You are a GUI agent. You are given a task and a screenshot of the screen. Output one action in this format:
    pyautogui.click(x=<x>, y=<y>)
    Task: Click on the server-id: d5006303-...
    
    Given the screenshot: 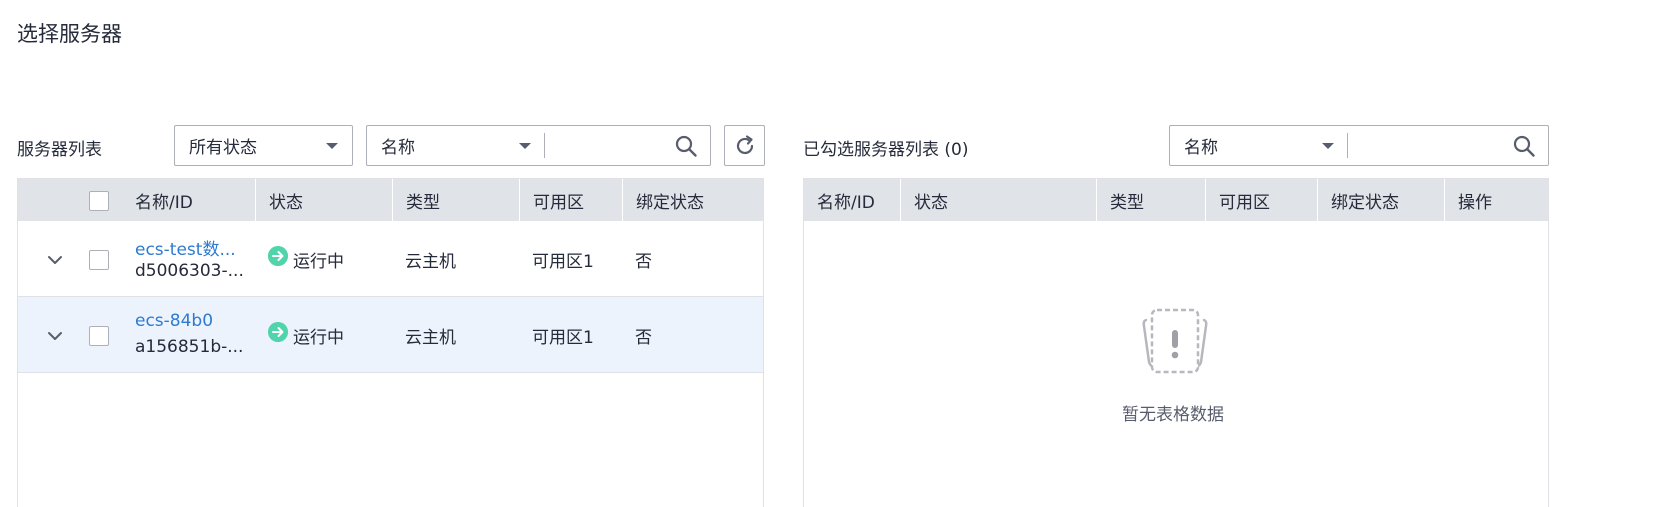 What is the action you would take?
    pyautogui.click(x=189, y=271)
    